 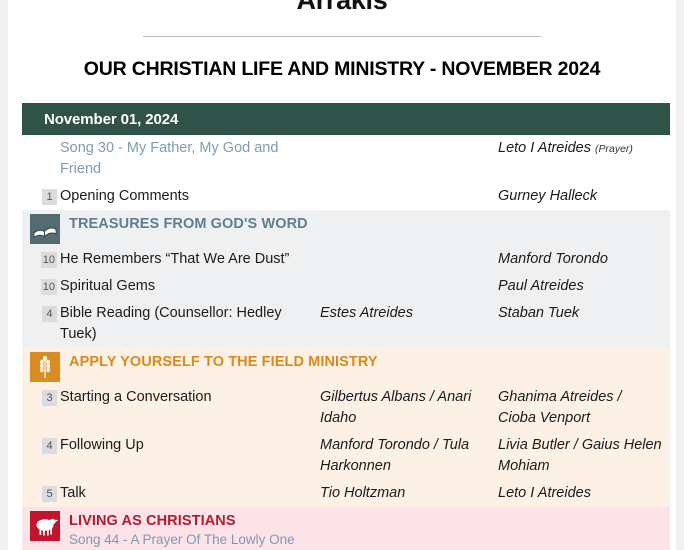 I want to click on duration-badge: 1, so click(x=49, y=197).